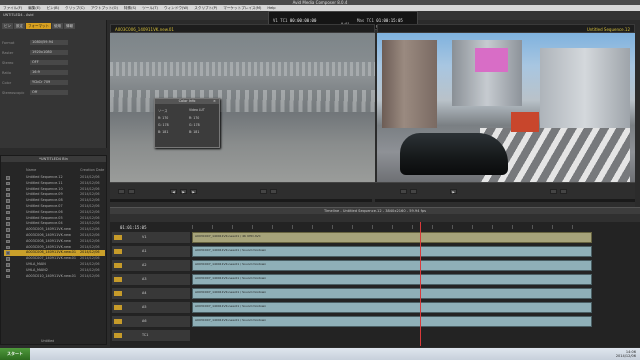 The width and height of the screenshot is (640, 360). What do you see at coordinates (49, 82) in the screenshot?
I see `setting-select: YCbCr 709` at bounding box center [49, 82].